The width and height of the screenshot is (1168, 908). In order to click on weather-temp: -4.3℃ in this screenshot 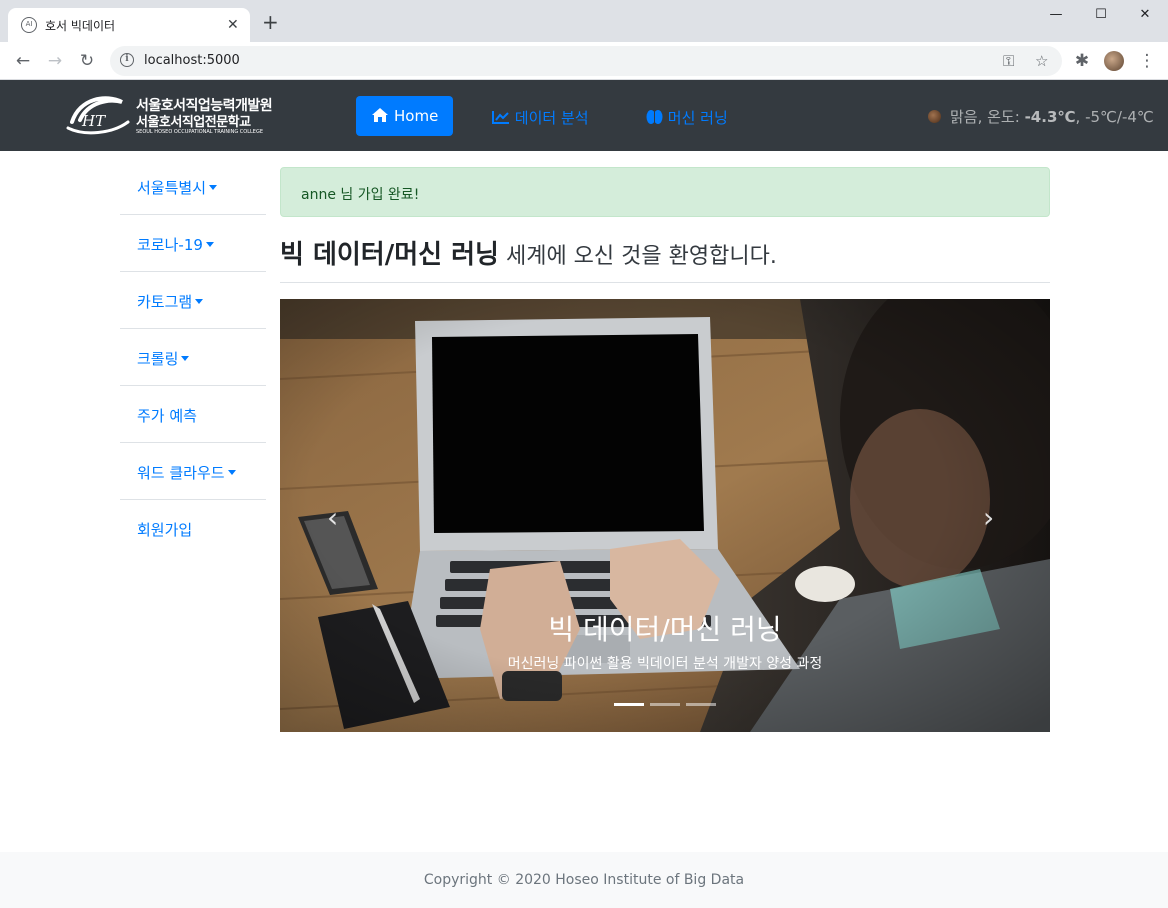, I will do `click(1050, 117)`.